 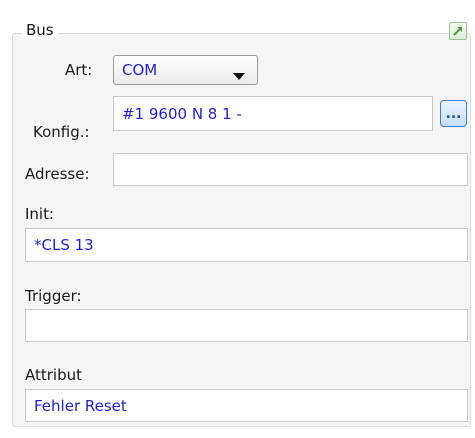 I want to click on art-select-value: COM, so click(x=140, y=70).